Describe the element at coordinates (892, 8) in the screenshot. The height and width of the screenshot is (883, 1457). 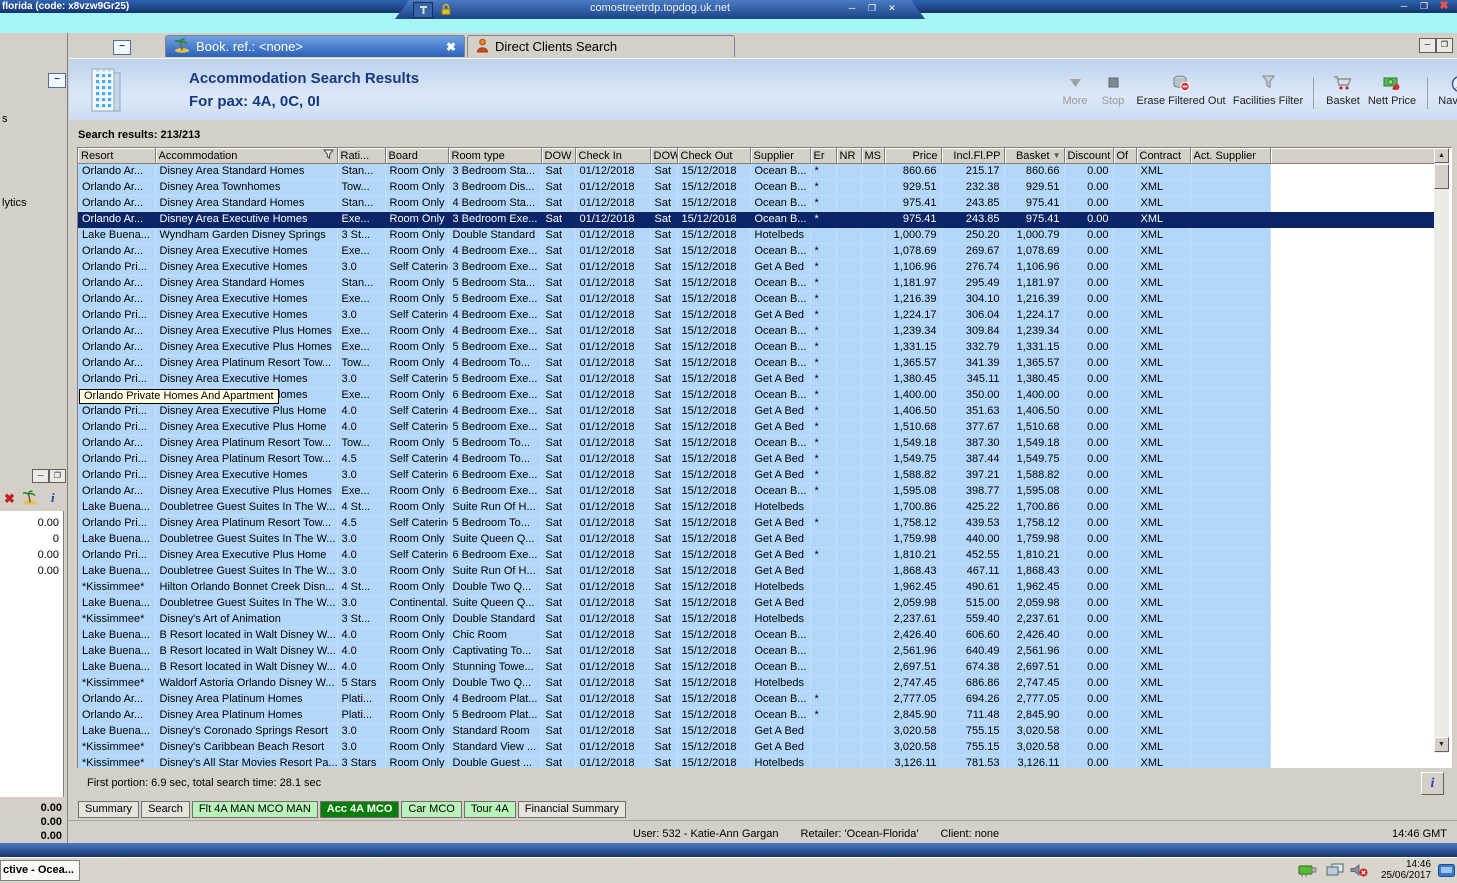
I see `rdp-close-icon: ✕` at that location.